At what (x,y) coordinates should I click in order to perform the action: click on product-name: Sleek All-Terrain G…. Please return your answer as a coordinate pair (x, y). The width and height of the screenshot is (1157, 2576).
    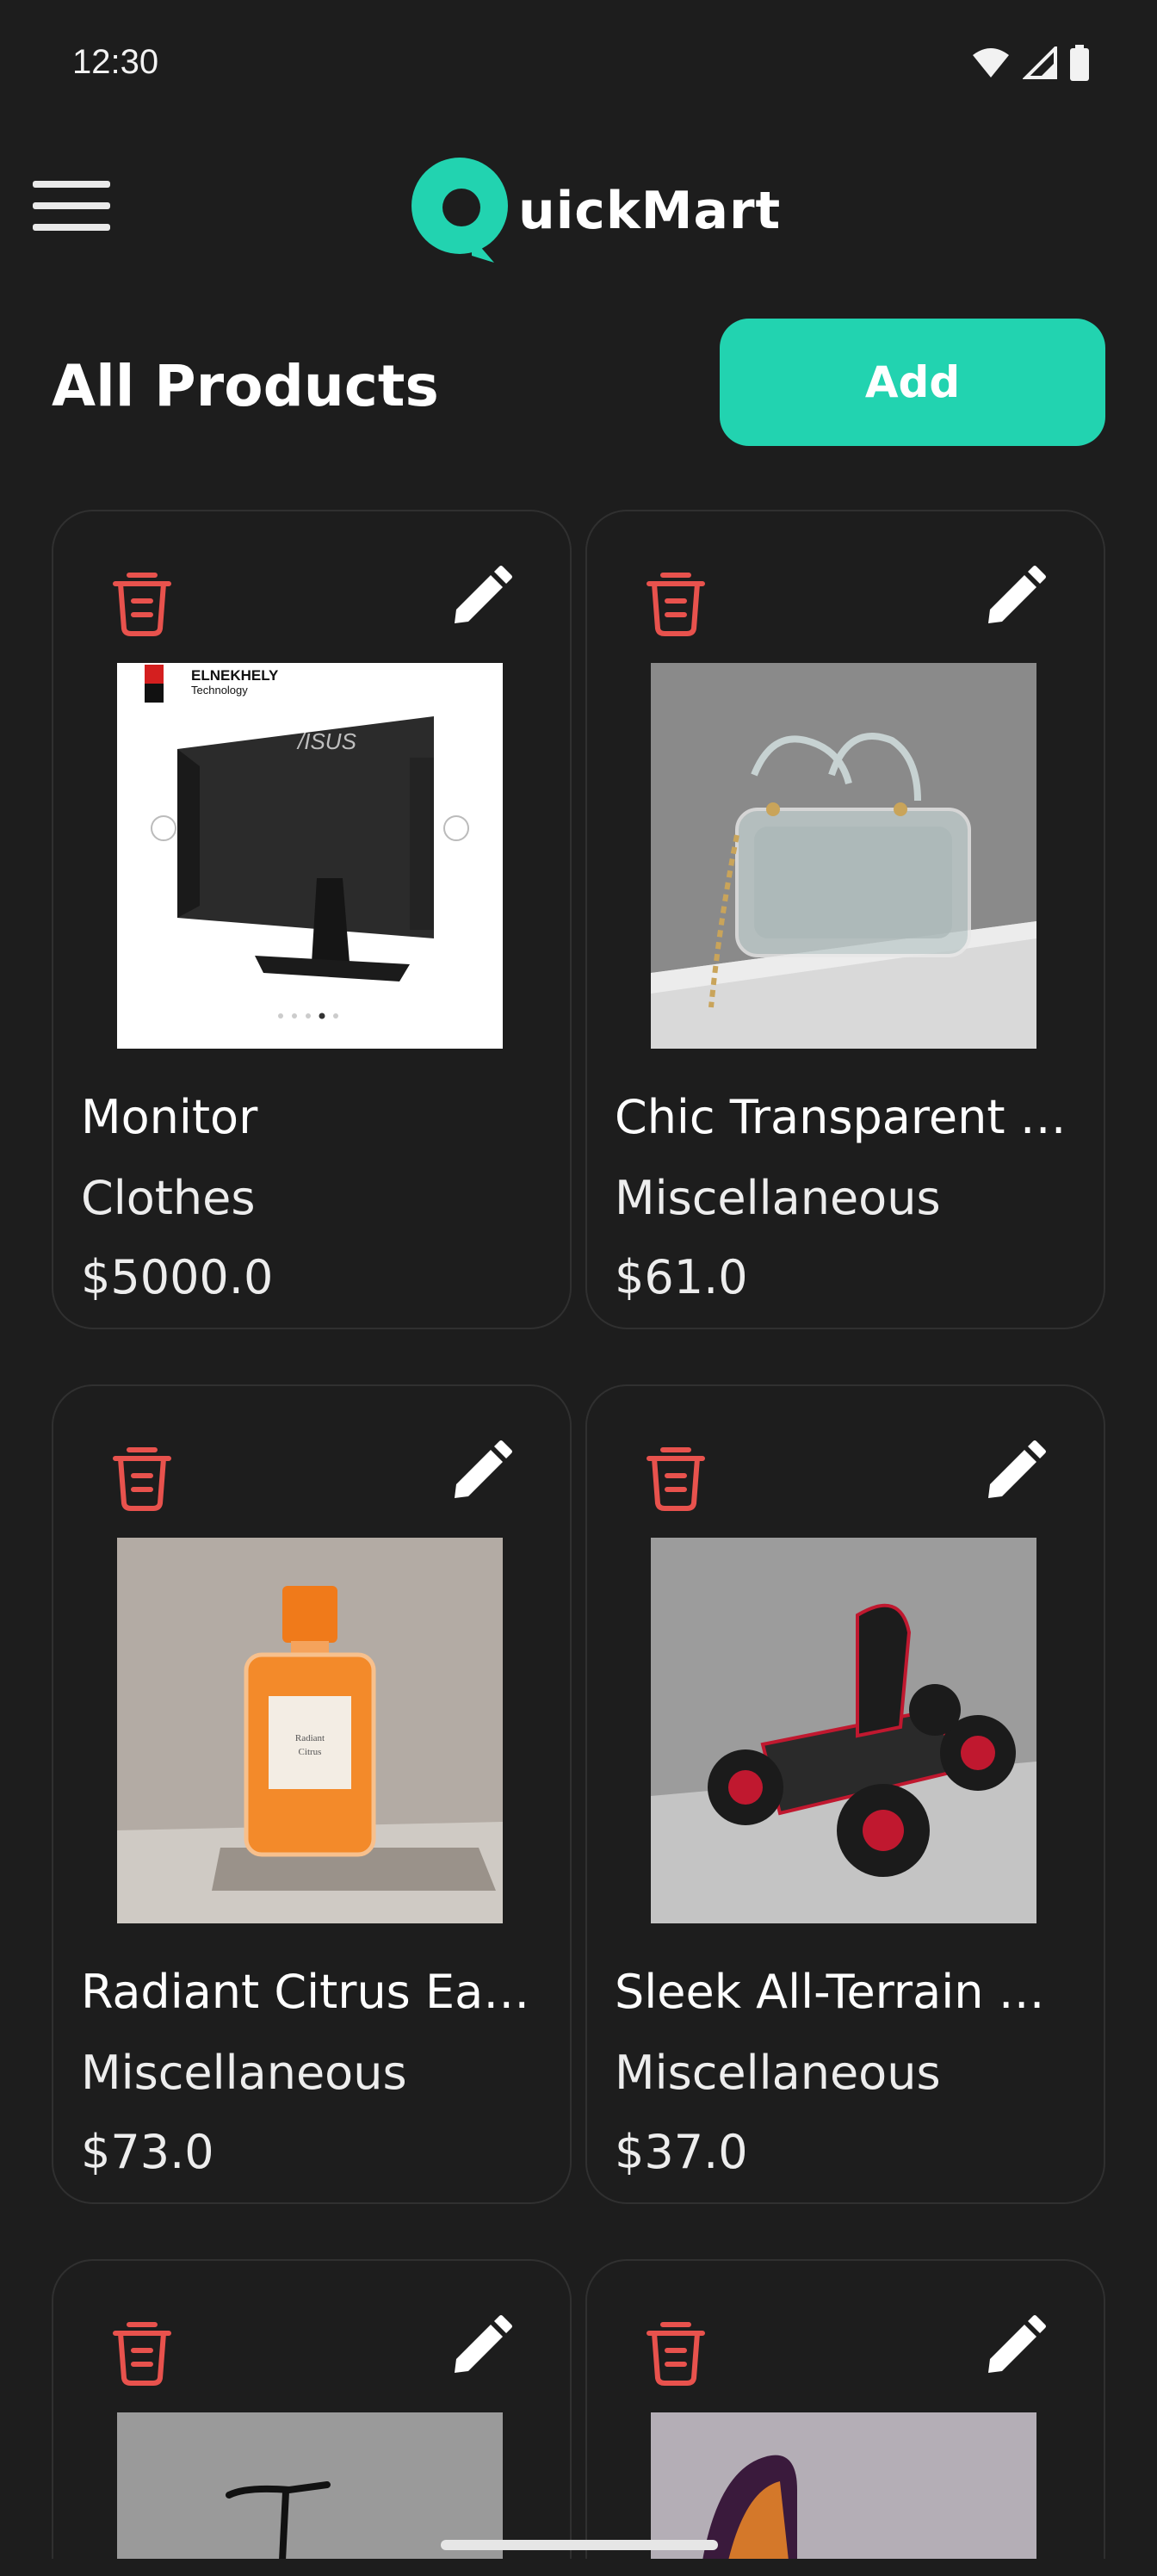
    Looking at the image, I should click on (848, 1992).